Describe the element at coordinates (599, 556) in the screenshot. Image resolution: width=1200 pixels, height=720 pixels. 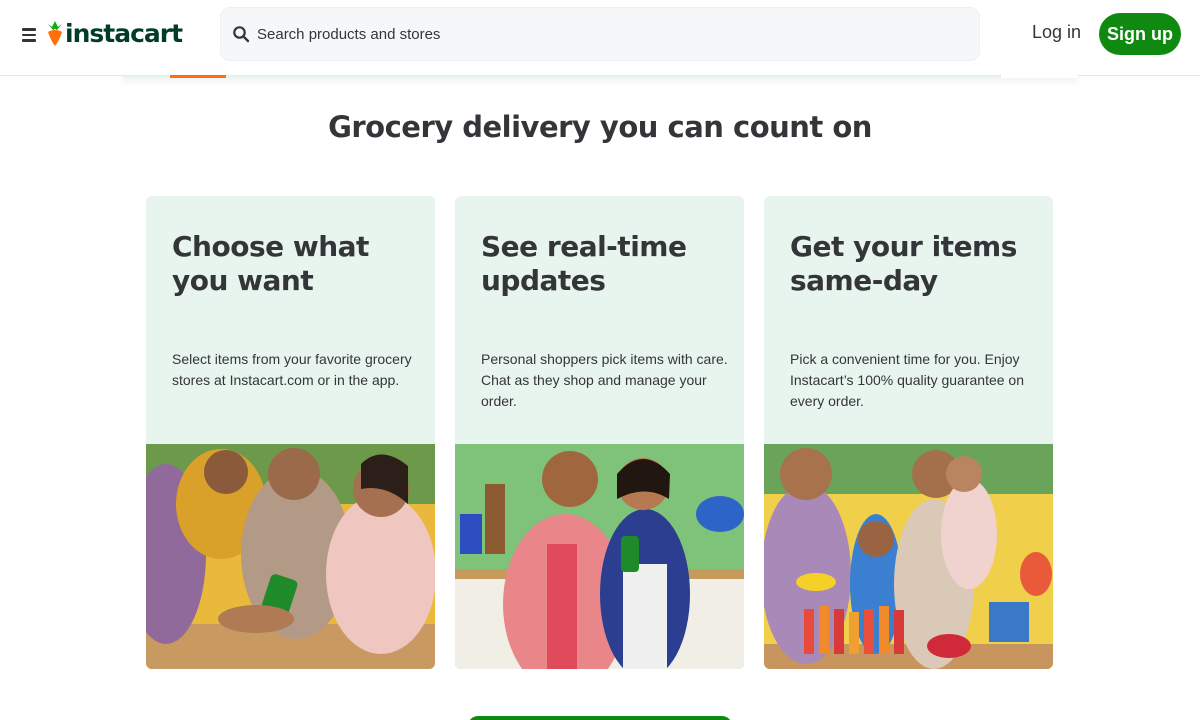
I see `shoppers-kitchen-photo` at that location.